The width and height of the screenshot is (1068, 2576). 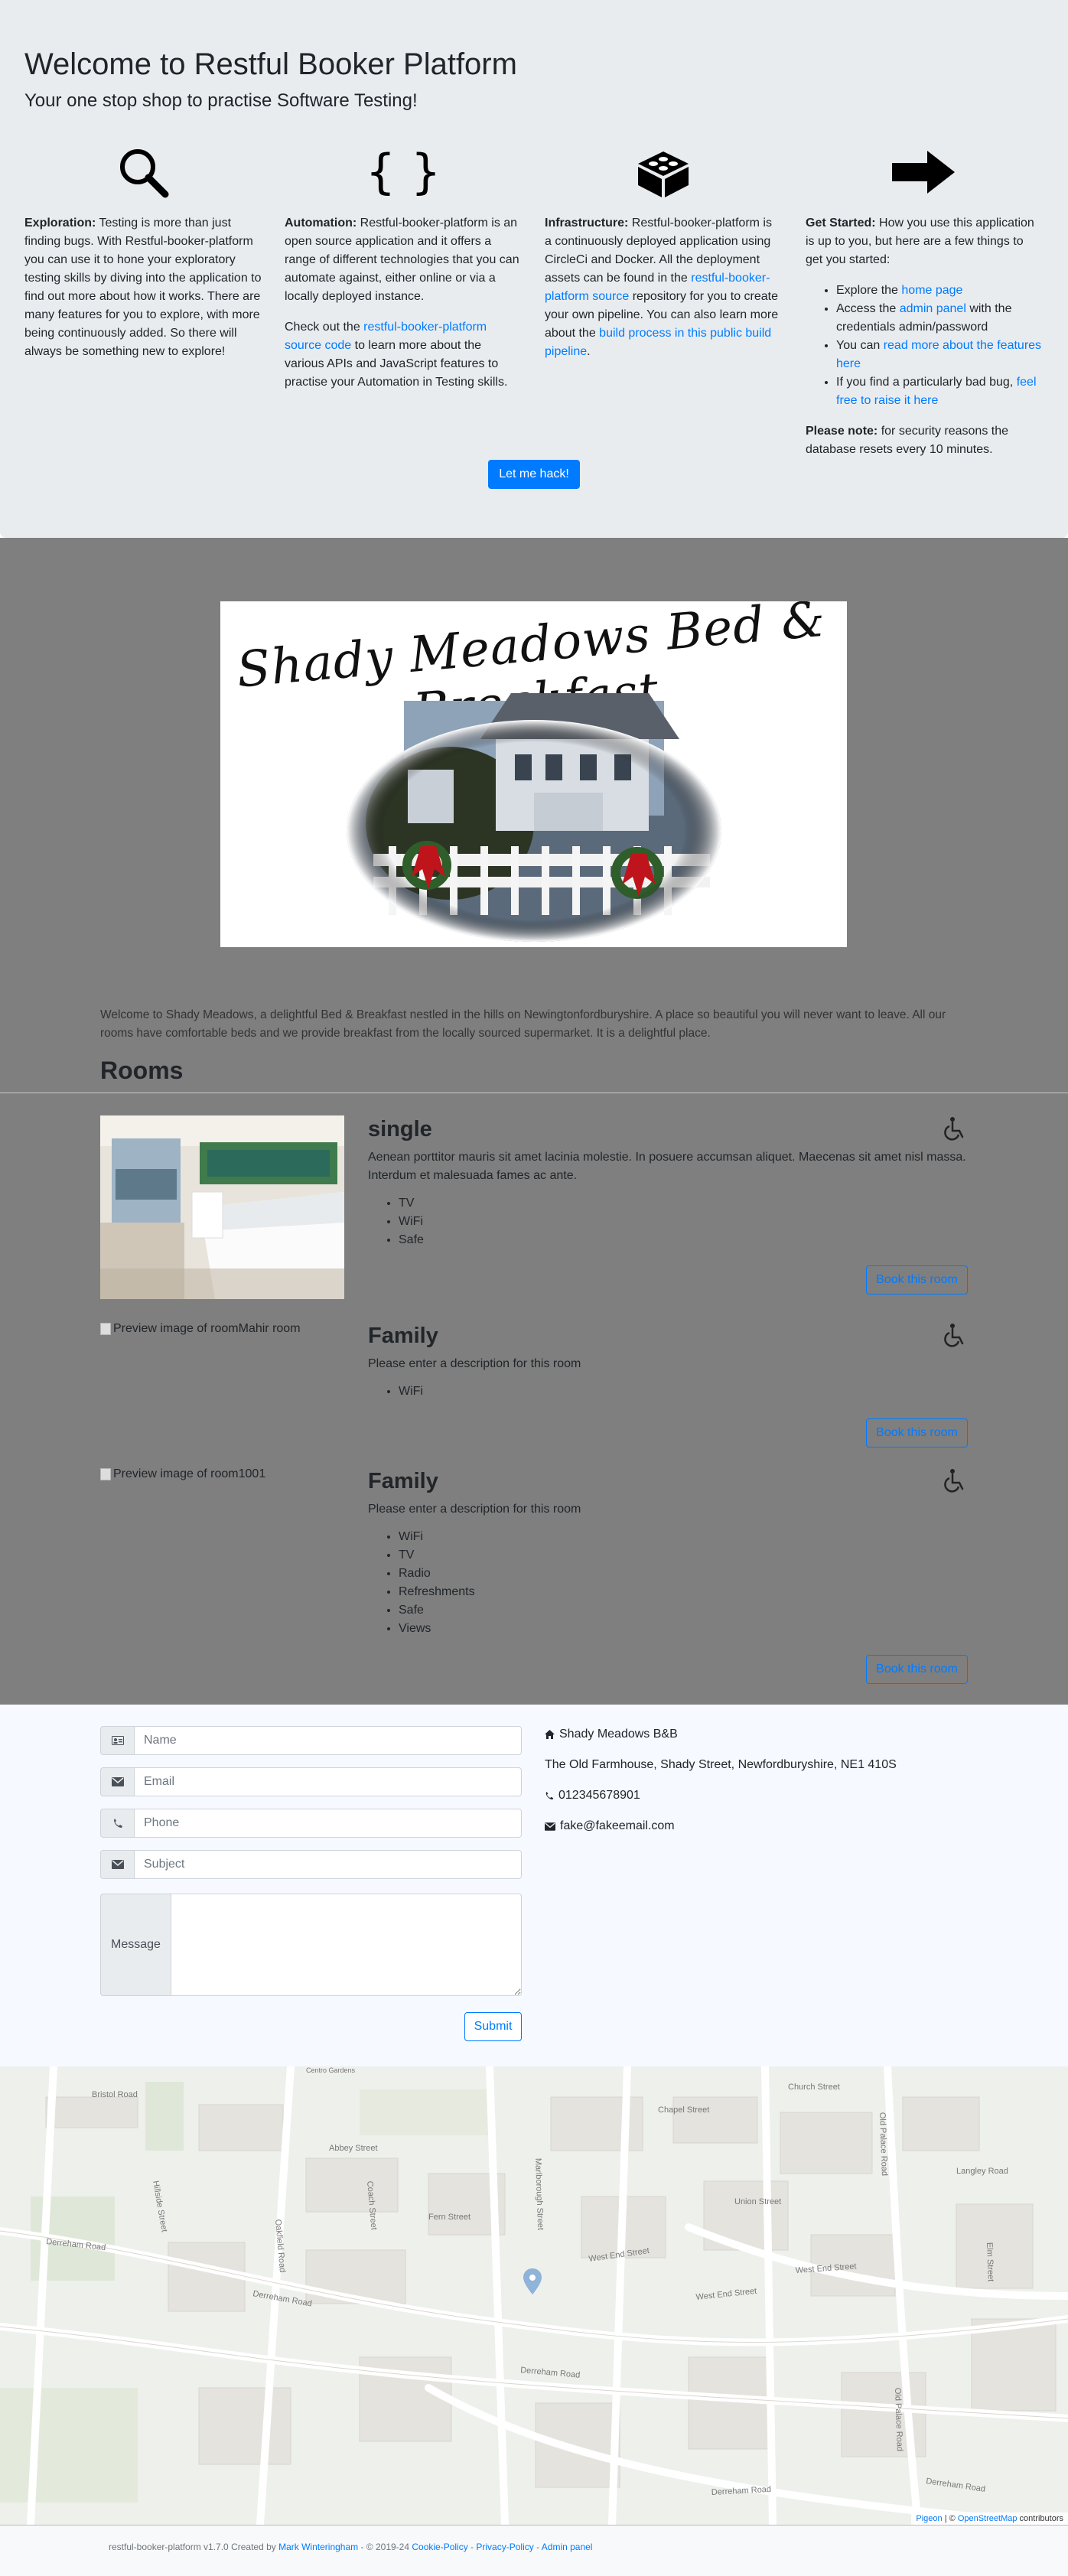 What do you see at coordinates (534, 475) in the screenshot?
I see `let-me-hack-button: Let me hack!` at bounding box center [534, 475].